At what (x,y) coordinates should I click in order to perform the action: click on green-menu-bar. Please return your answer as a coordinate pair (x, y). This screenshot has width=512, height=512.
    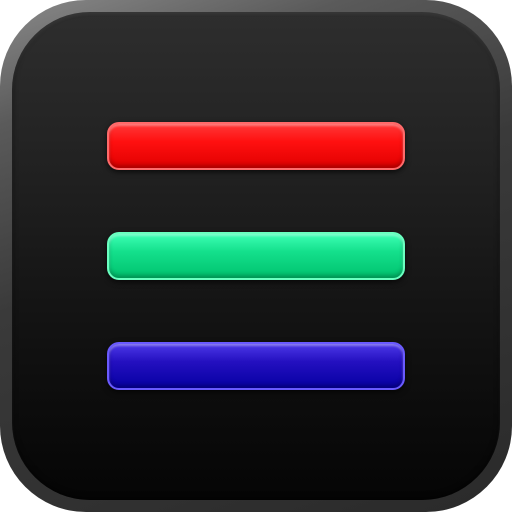
    Looking at the image, I should click on (256, 256).